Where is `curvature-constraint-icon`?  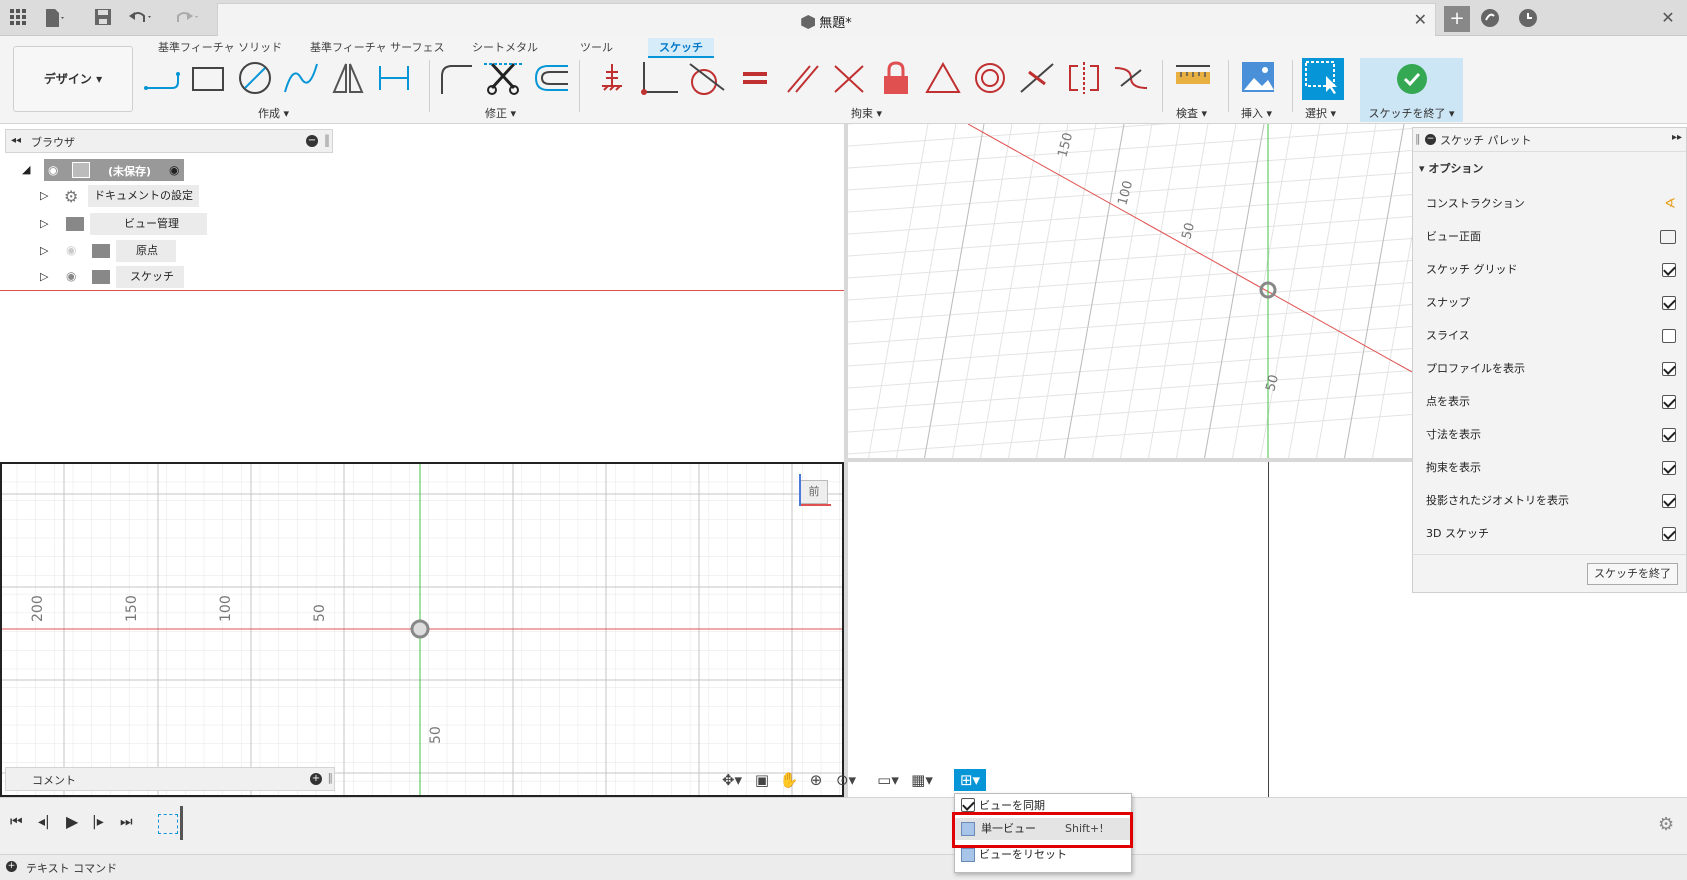
curvature-constraint-icon is located at coordinates (1131, 78).